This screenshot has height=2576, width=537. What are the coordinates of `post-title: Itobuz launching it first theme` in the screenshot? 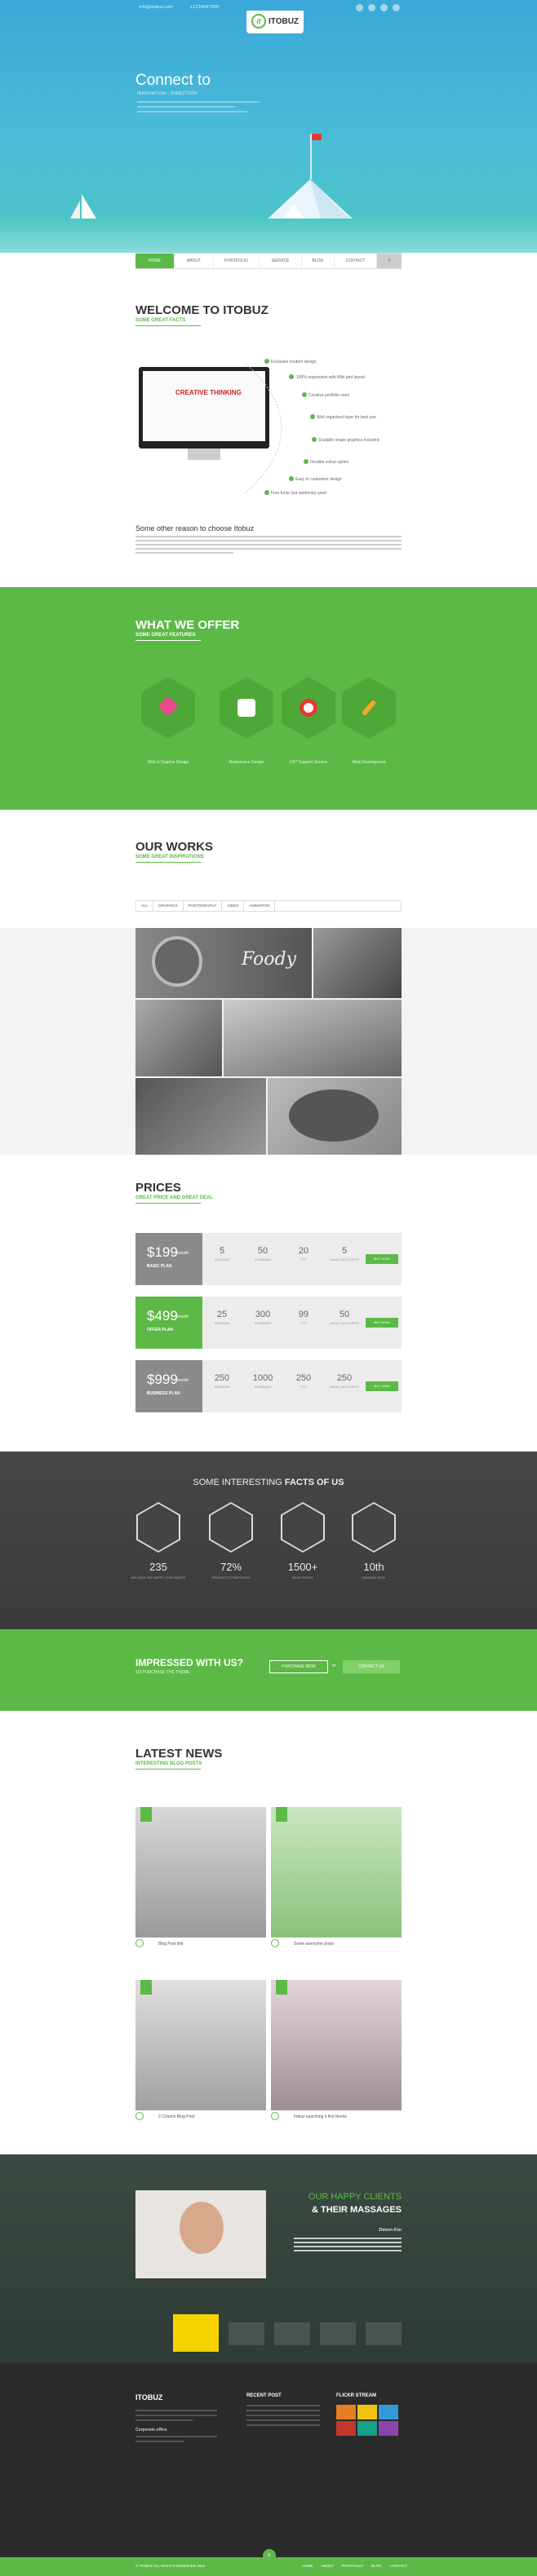 It's located at (320, 2116).